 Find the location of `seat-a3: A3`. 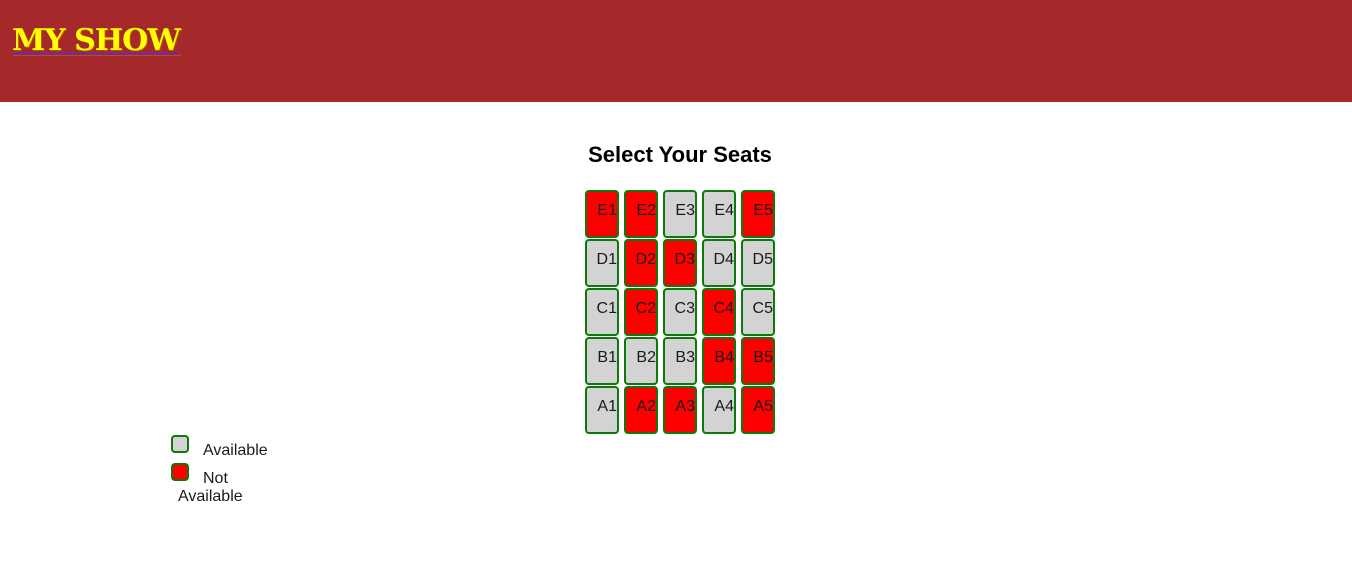

seat-a3: A3 is located at coordinates (680, 410).